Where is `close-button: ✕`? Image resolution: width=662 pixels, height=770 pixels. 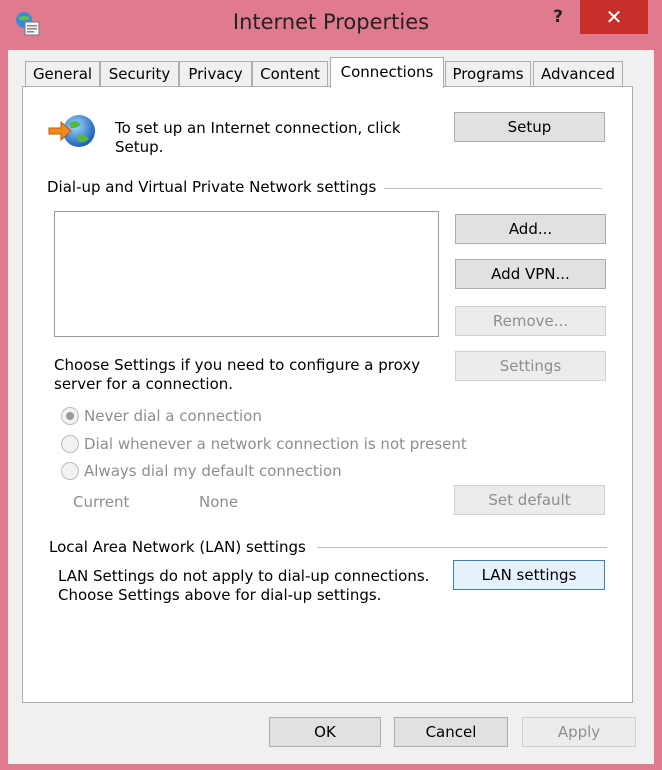
close-button: ✕ is located at coordinates (614, 17).